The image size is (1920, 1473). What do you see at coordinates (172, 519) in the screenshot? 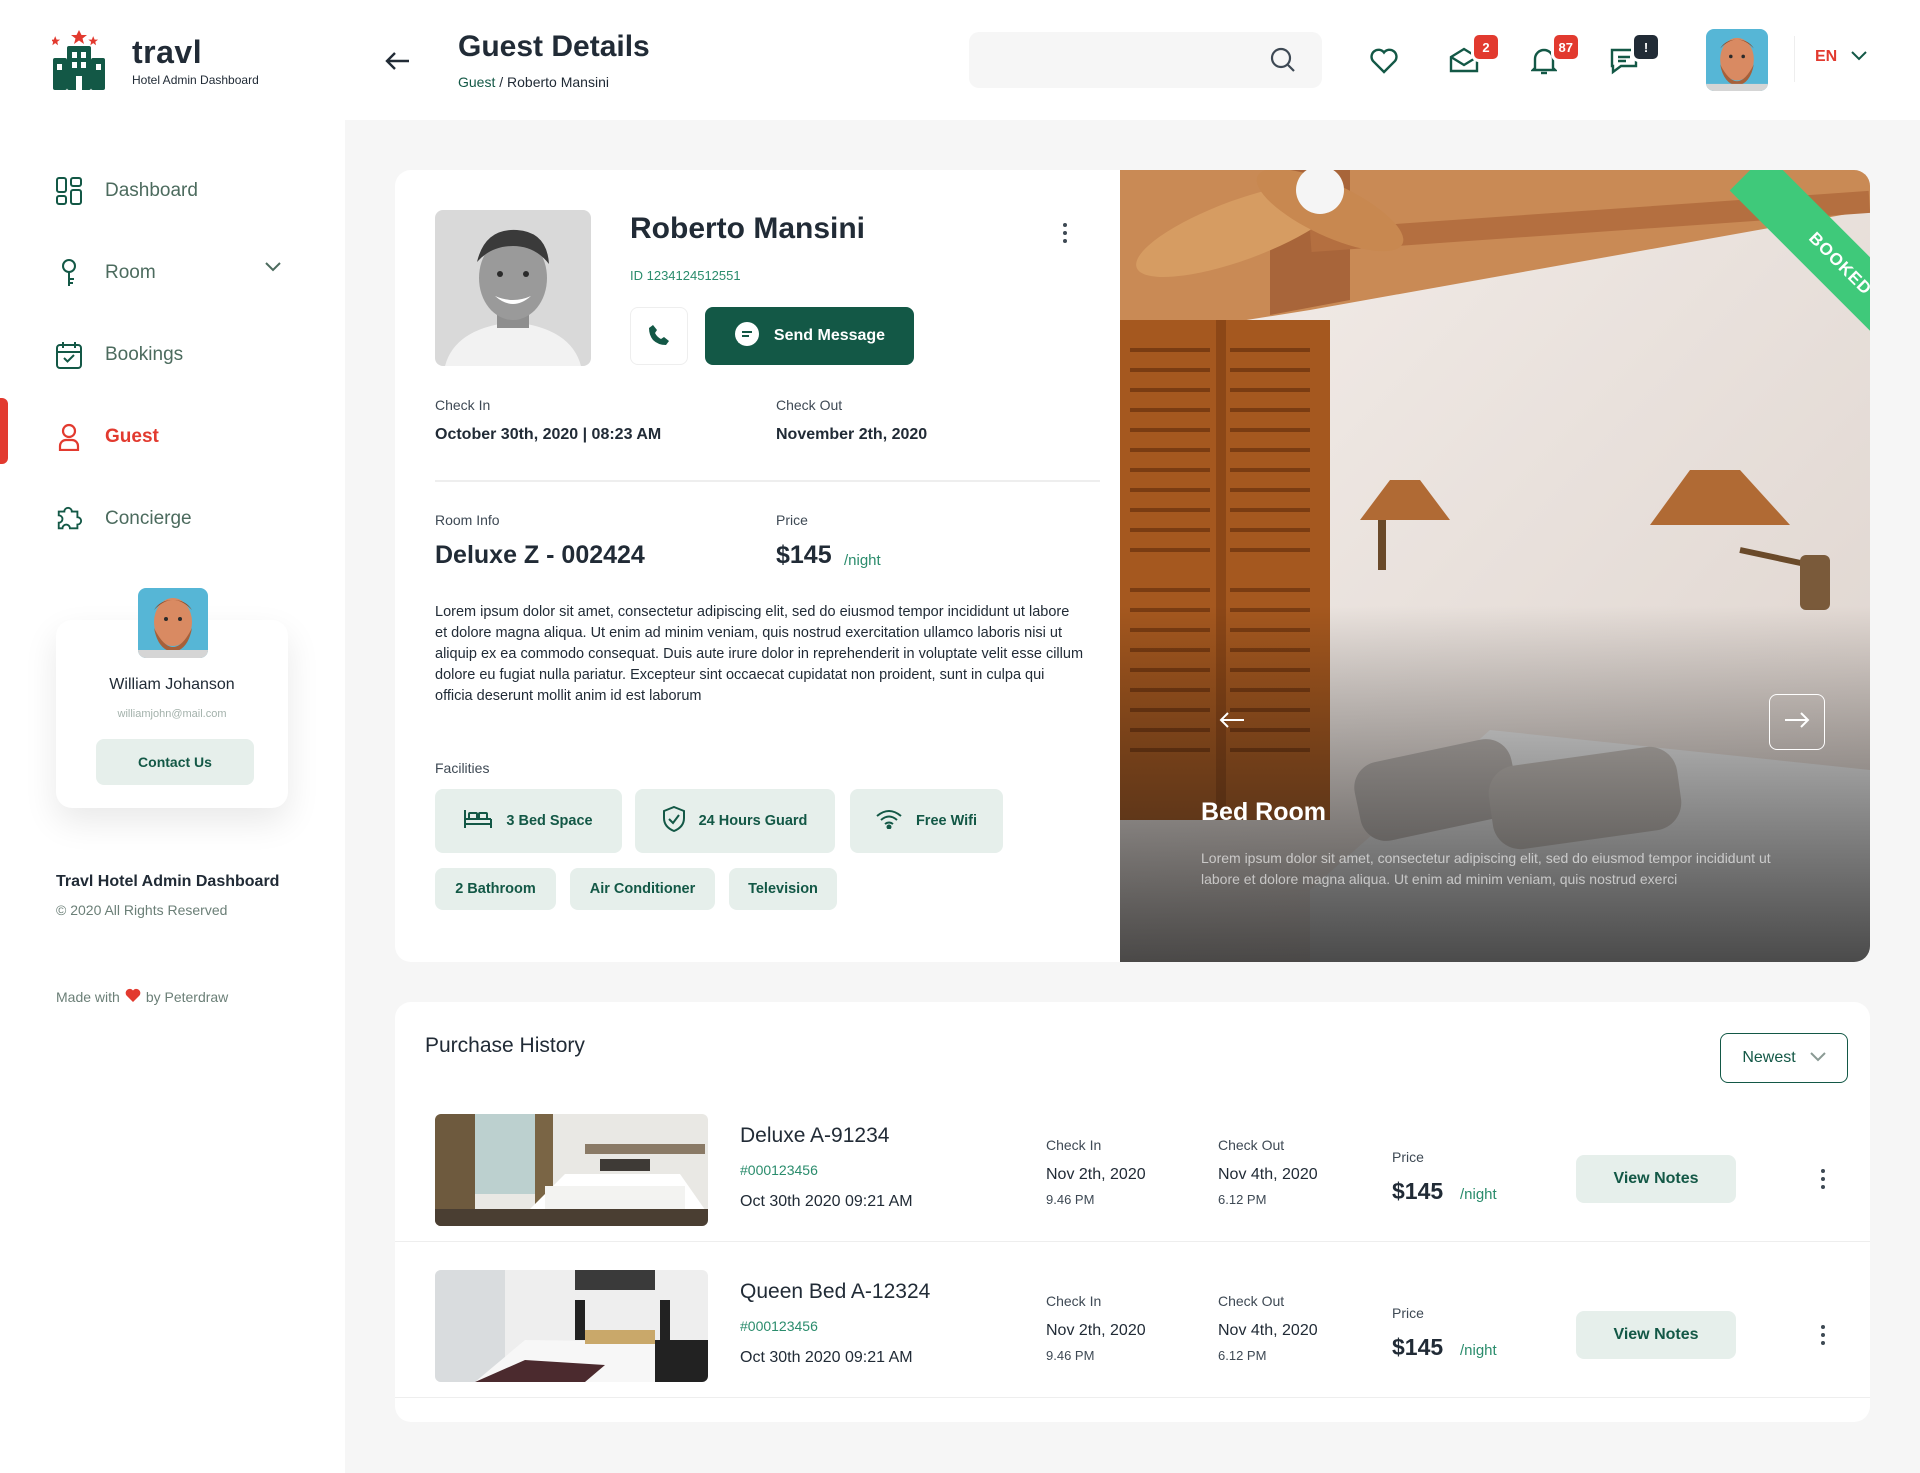
I see `sidebar-item-concierge: Concierge` at bounding box center [172, 519].